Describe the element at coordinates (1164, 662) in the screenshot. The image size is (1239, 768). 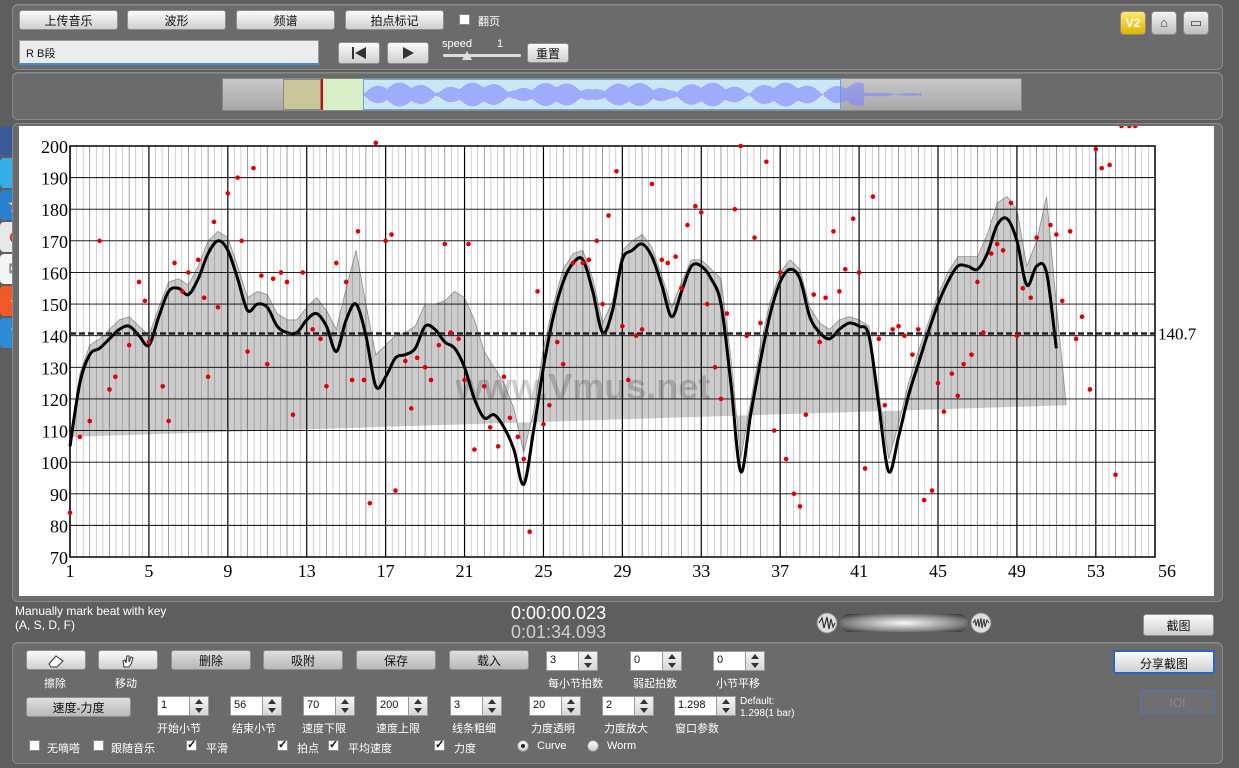
I see `share-screenshot-button: 分享截图` at that location.